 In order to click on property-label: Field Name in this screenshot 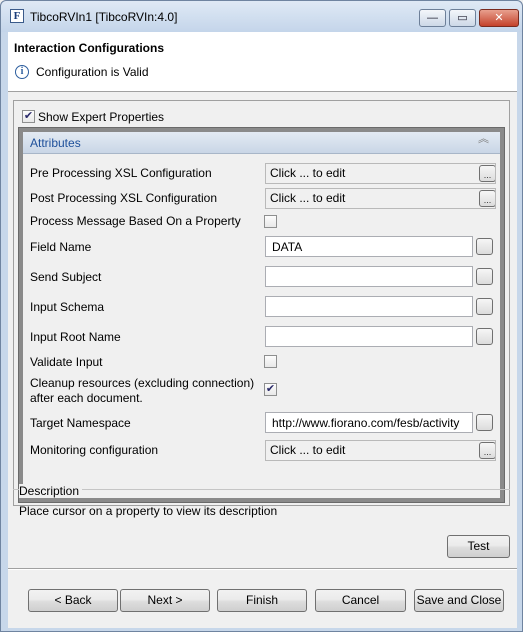, I will do `click(61, 247)`.